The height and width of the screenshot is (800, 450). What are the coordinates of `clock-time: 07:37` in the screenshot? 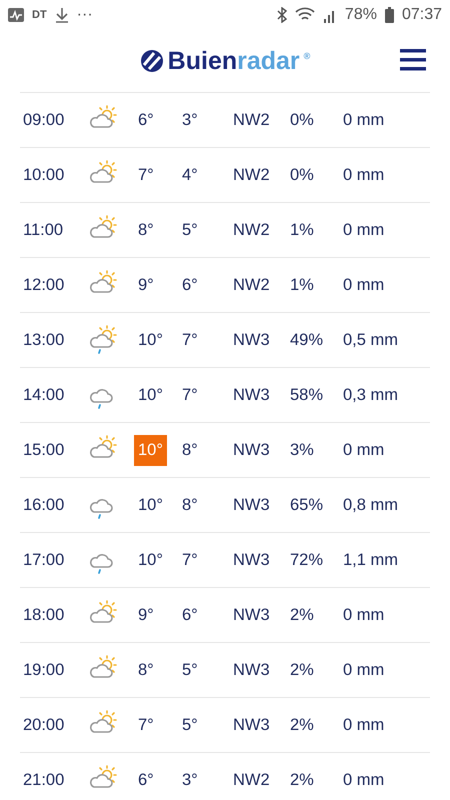 It's located at (422, 15).